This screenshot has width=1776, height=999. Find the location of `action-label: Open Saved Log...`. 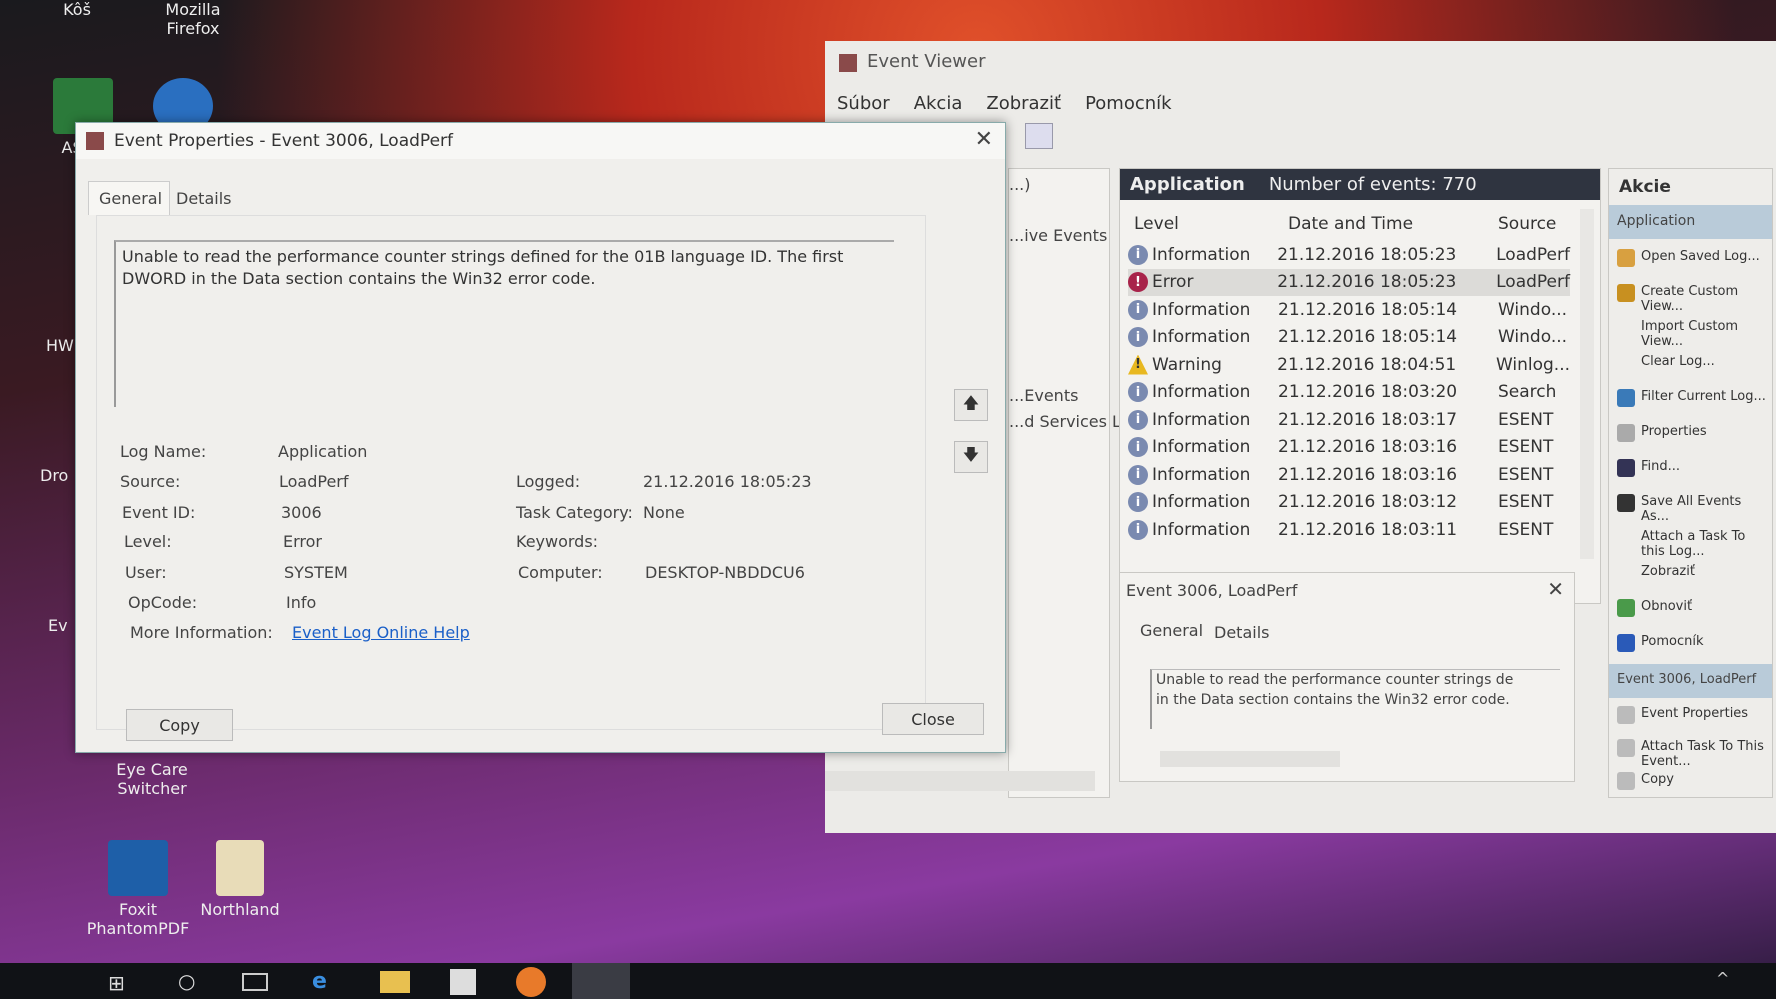

action-label: Open Saved Log... is located at coordinates (1700, 256).